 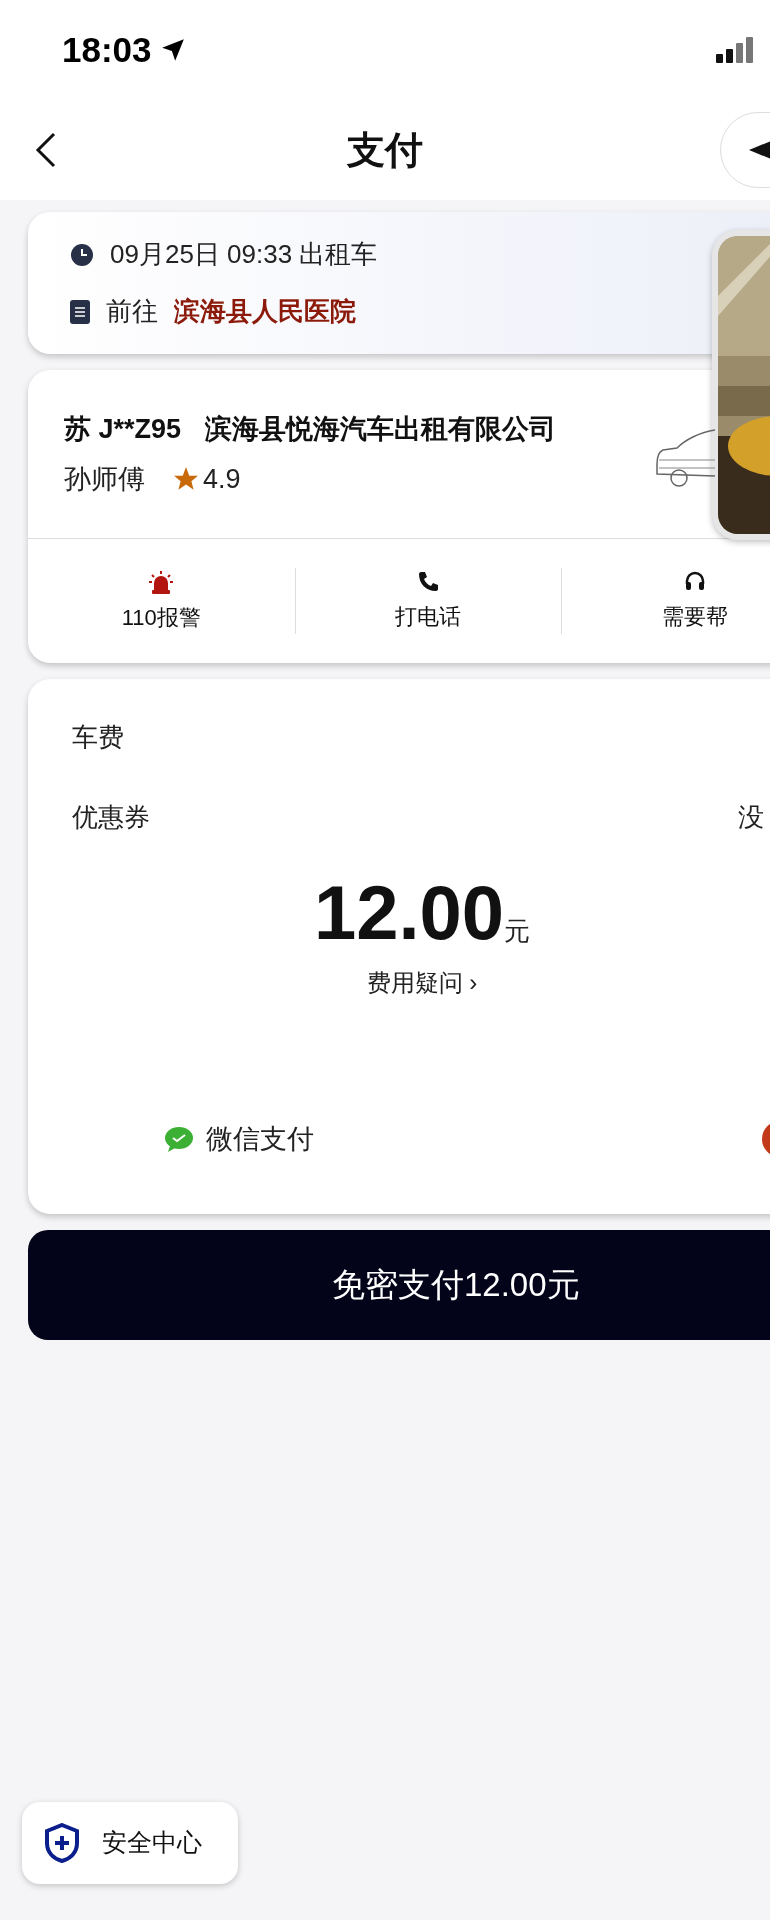 I want to click on driver-rating: 4.9, so click(x=222, y=479).